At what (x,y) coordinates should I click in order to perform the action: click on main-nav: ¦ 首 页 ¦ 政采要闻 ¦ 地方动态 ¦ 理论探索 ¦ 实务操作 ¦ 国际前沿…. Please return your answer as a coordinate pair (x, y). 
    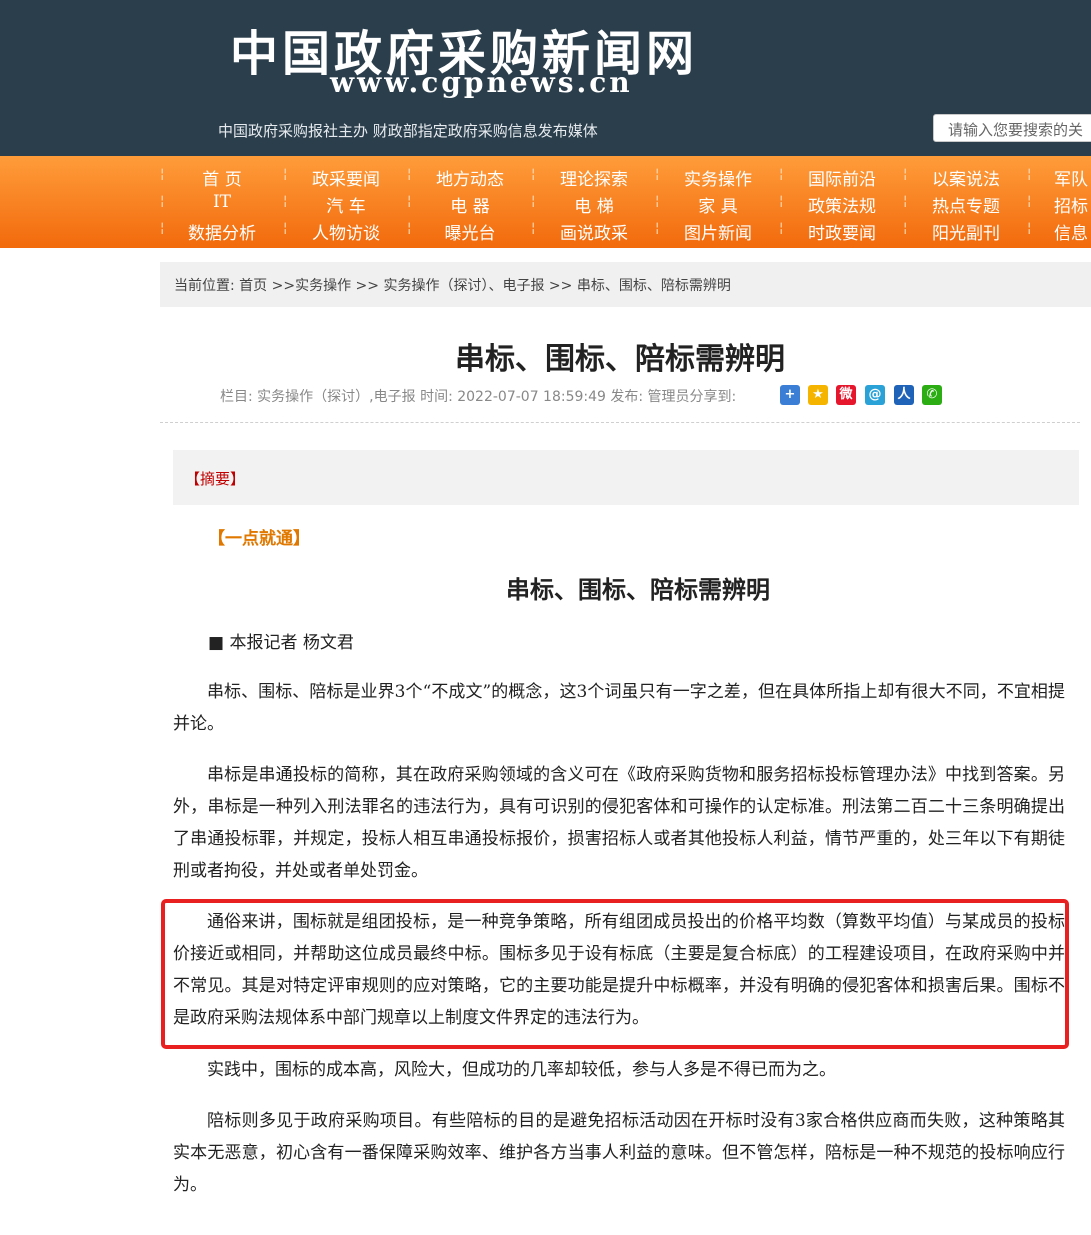
    Looking at the image, I should click on (545, 202).